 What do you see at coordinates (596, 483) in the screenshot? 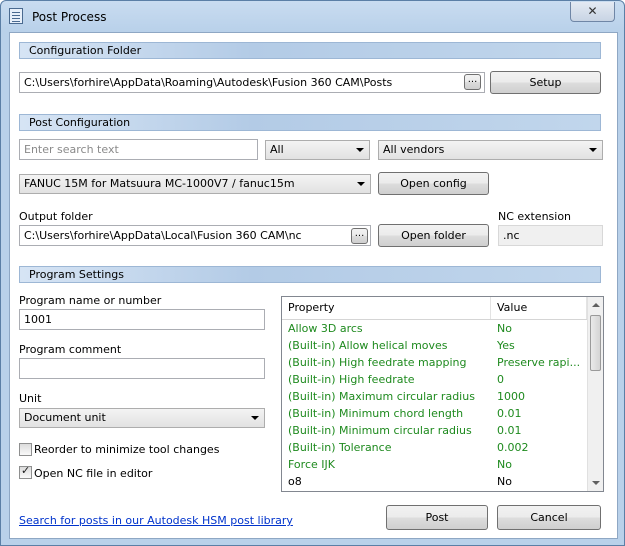
I see `scroll-down-arrow-icon` at bounding box center [596, 483].